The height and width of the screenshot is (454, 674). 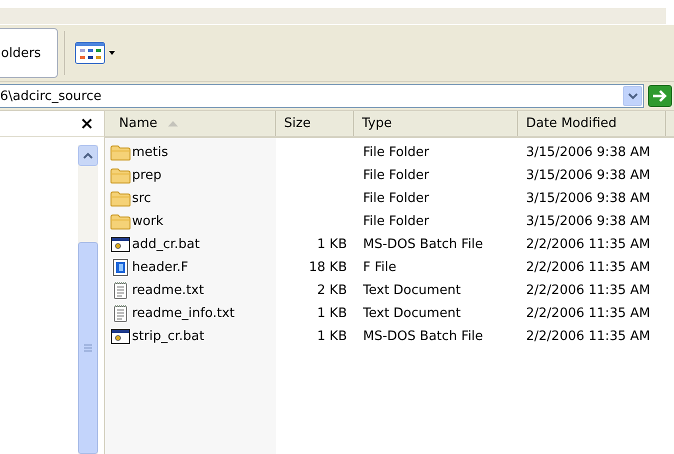 I want to click on go-button, so click(x=660, y=96).